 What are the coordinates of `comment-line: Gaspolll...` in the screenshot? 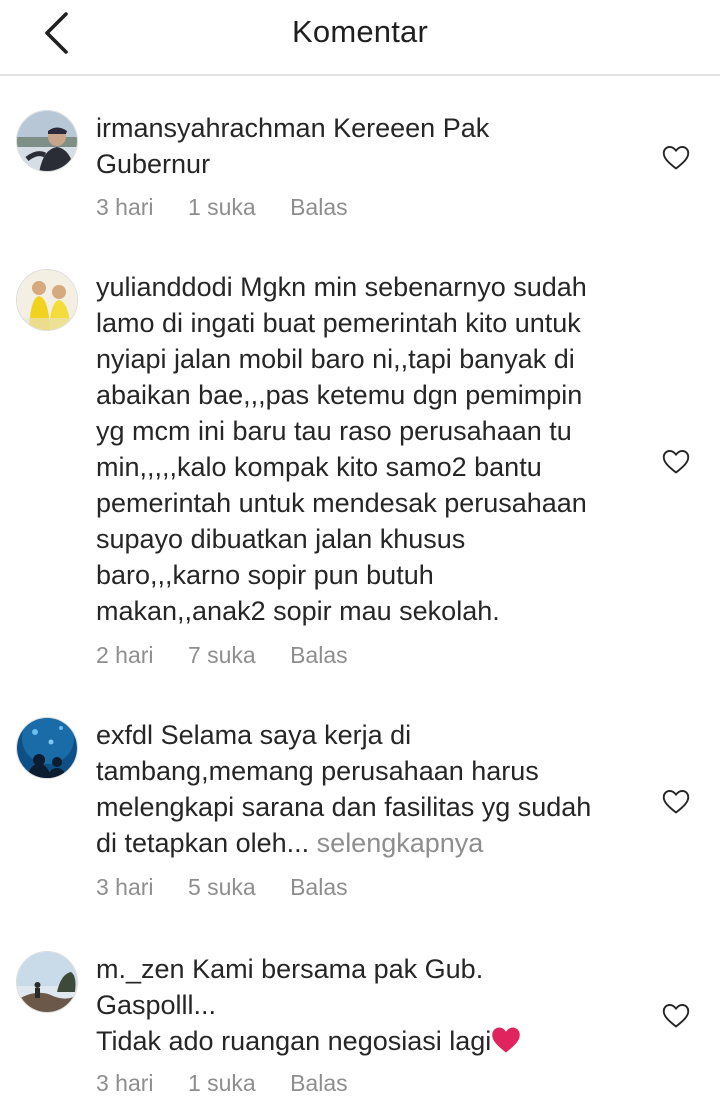 It's located at (156, 1005).